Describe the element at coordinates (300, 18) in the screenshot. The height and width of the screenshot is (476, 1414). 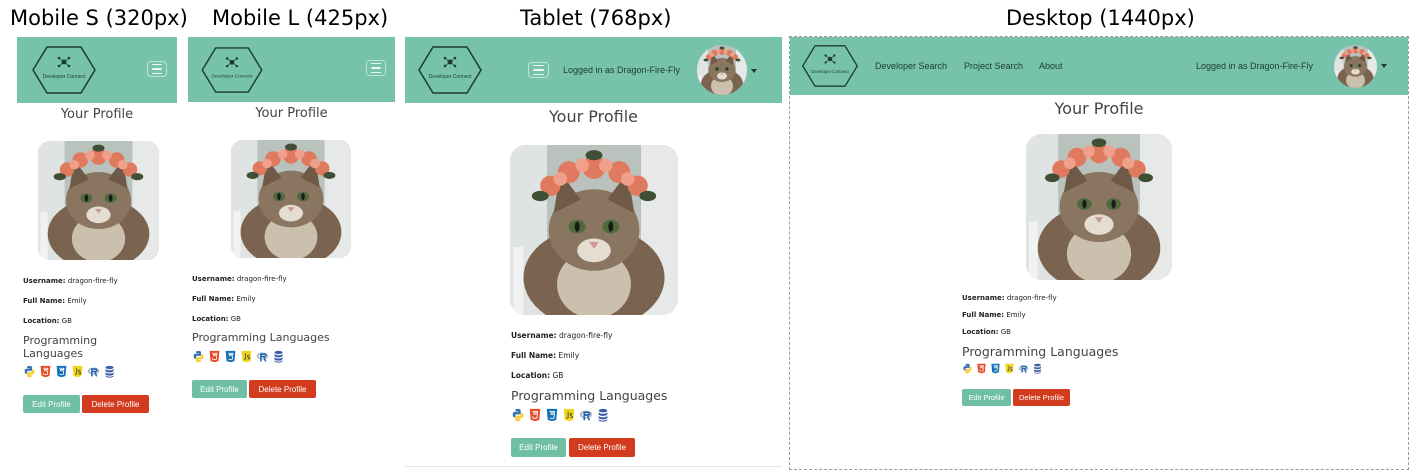
I see `caption-mobile-l: Mobile L (425px)` at that location.